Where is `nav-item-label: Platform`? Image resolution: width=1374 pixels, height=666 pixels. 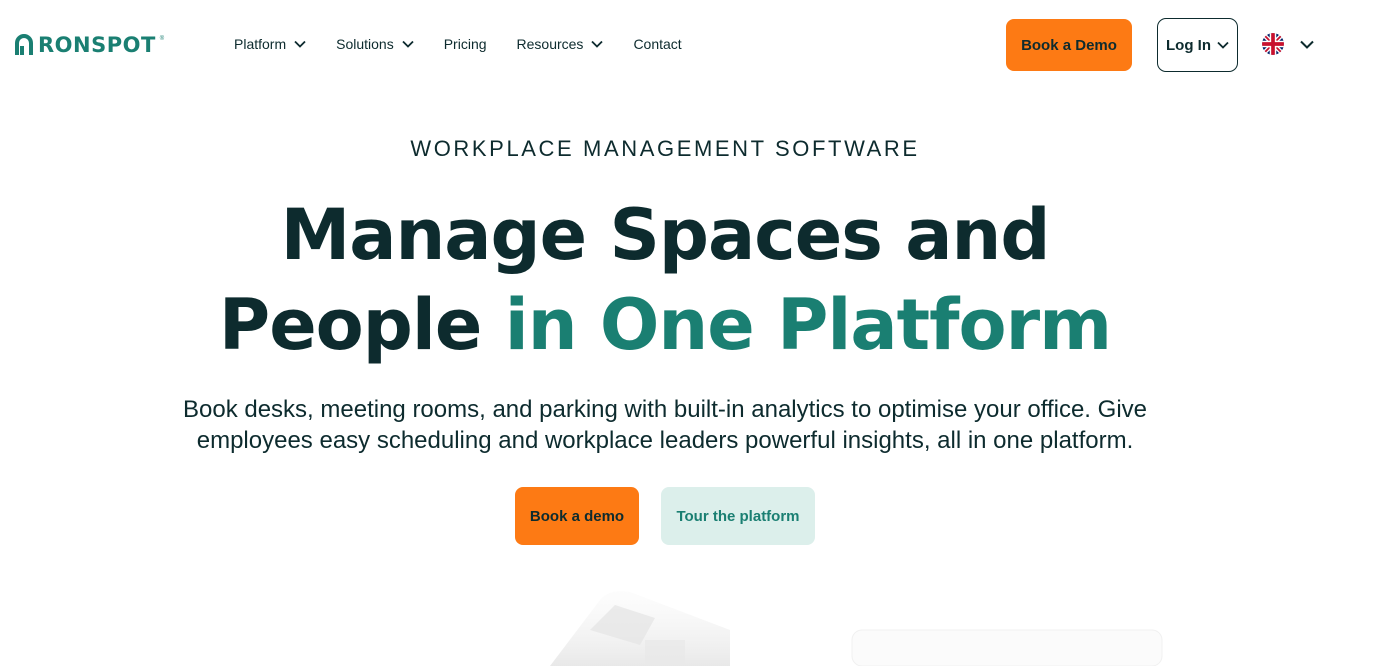
nav-item-label: Platform is located at coordinates (260, 44).